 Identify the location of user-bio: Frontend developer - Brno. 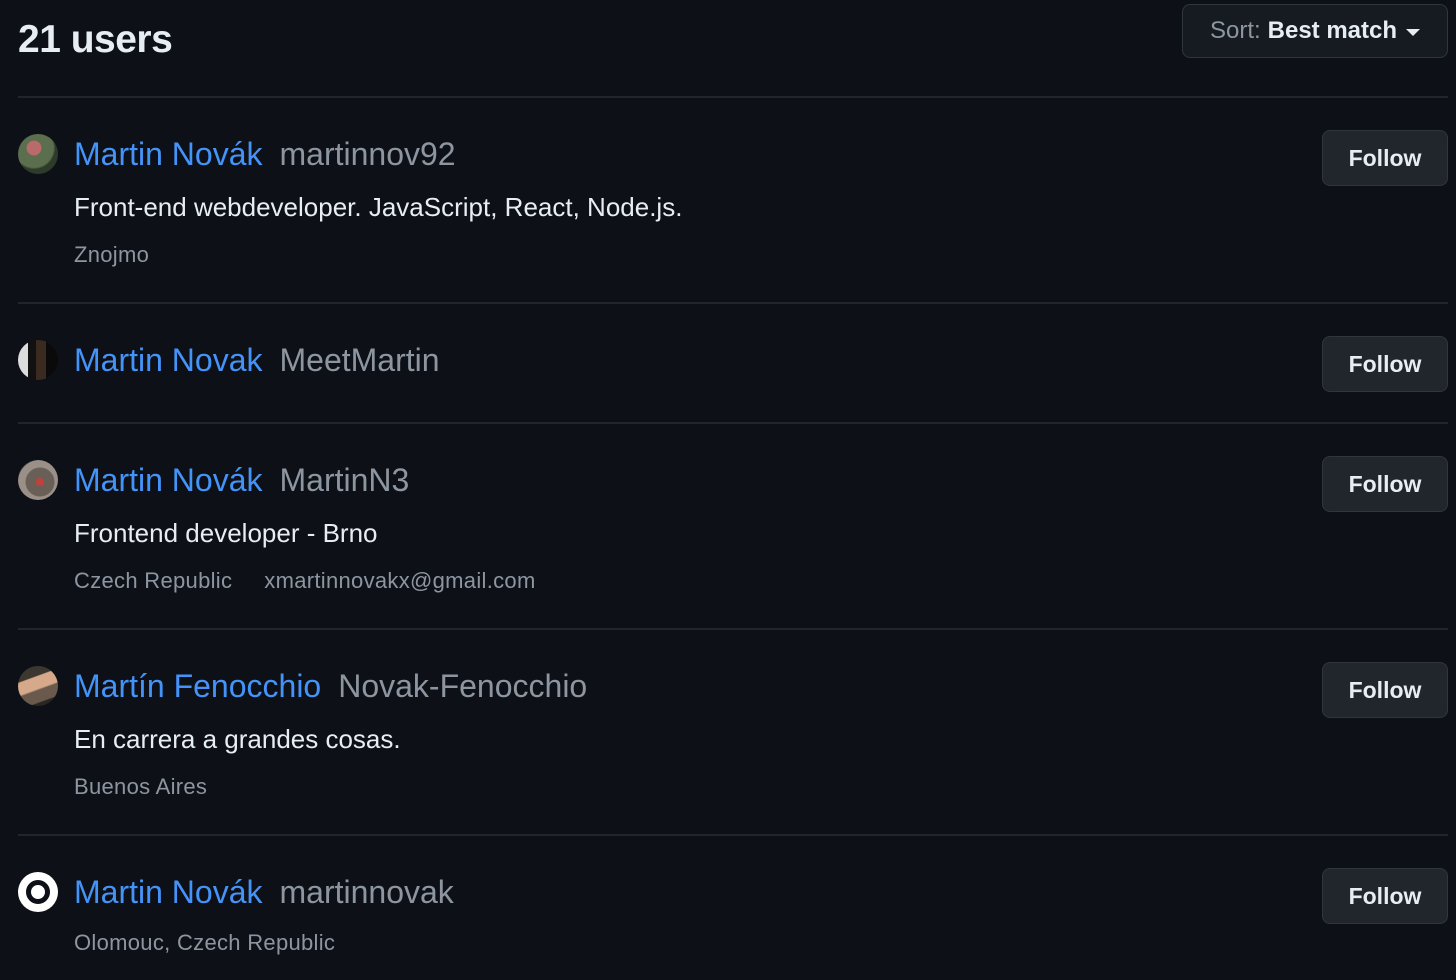
(226, 533).